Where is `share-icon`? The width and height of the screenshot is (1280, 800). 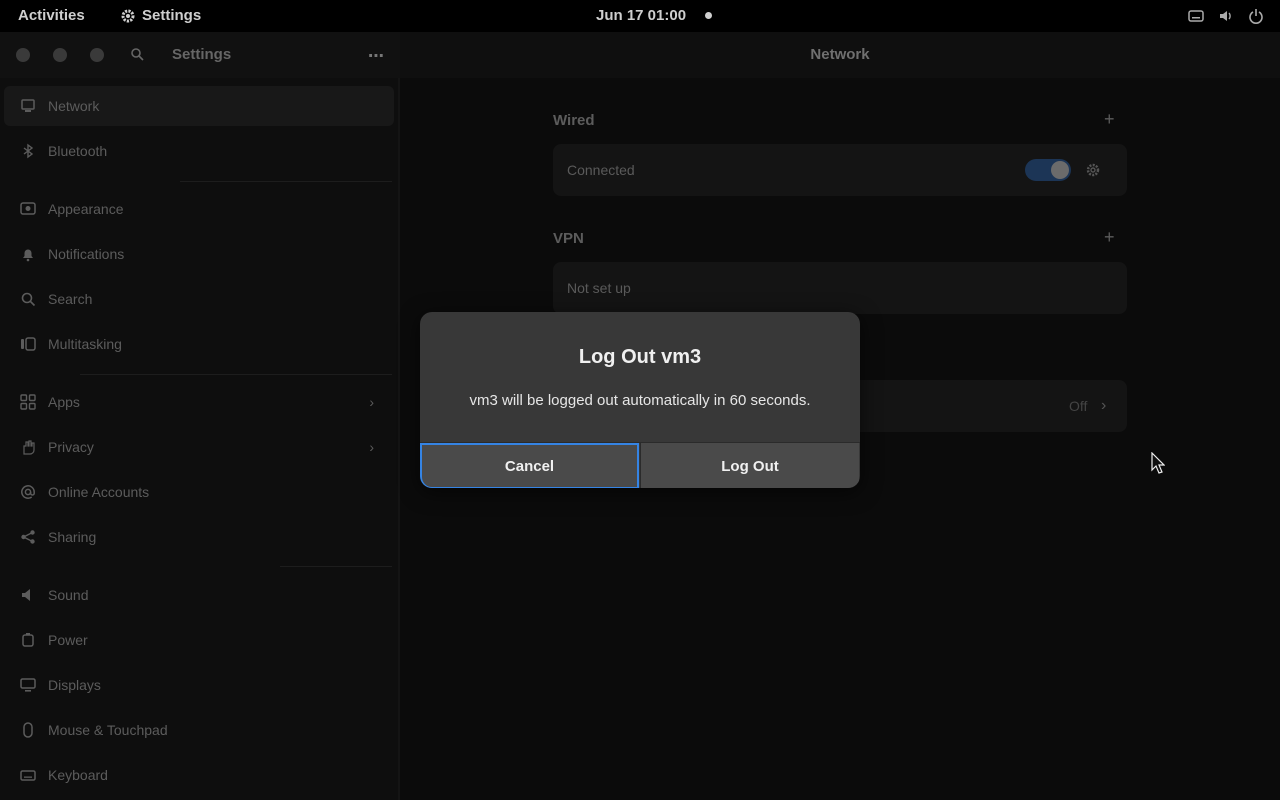
share-icon is located at coordinates (28, 537).